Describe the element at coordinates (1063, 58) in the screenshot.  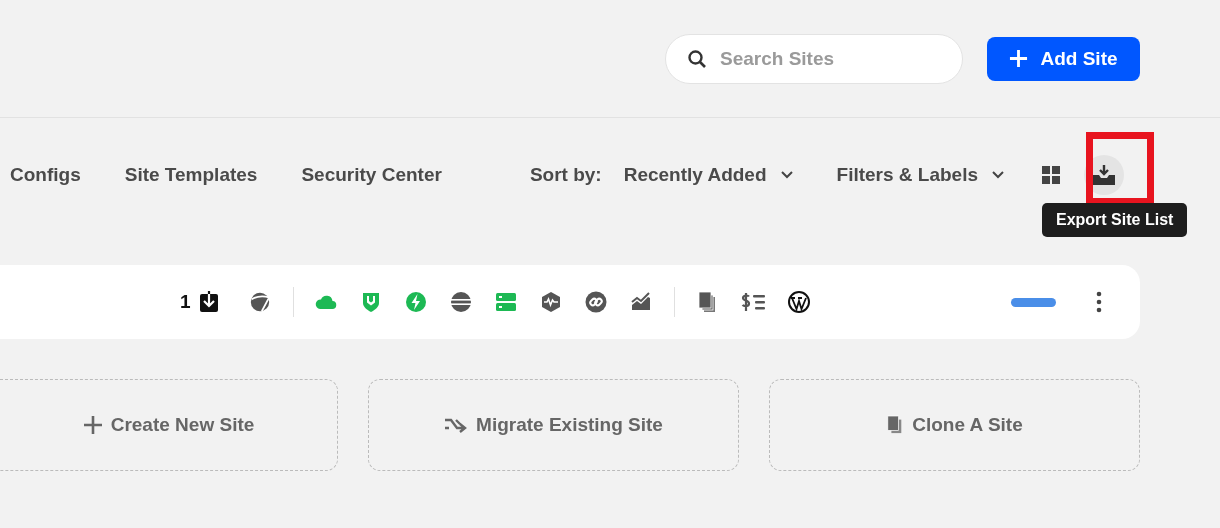
I see `add-site-button: Add Site` at that location.